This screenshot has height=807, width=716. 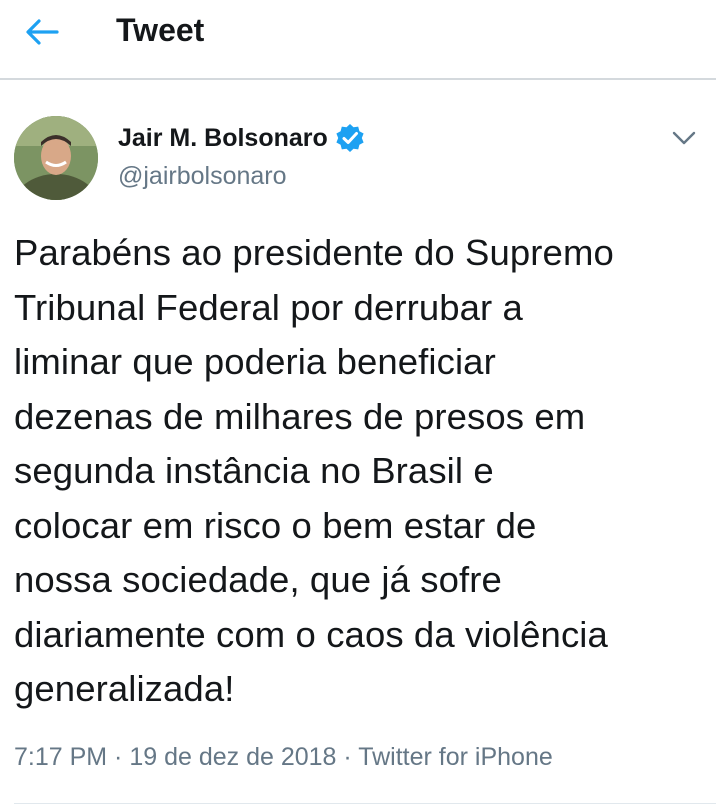 What do you see at coordinates (160, 30) in the screenshot?
I see `page-title: Tweet` at bounding box center [160, 30].